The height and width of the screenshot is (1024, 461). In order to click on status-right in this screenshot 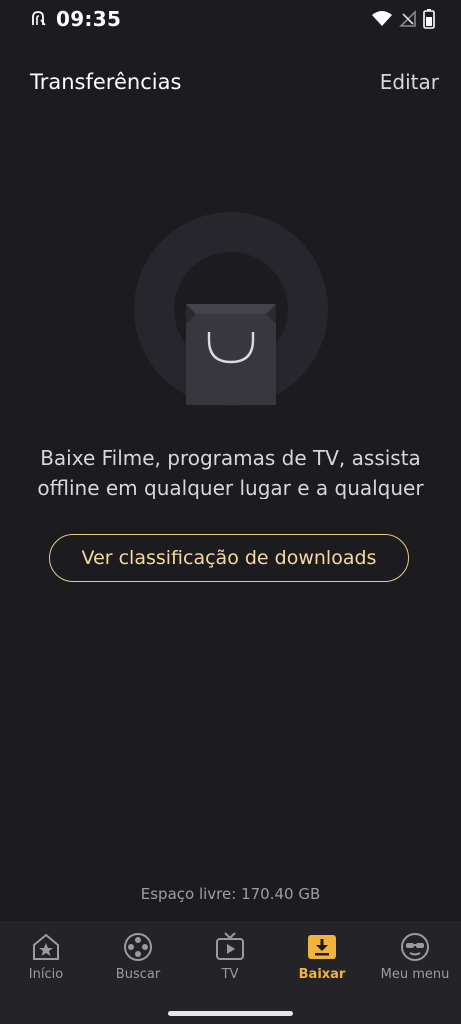, I will do `click(403, 19)`.